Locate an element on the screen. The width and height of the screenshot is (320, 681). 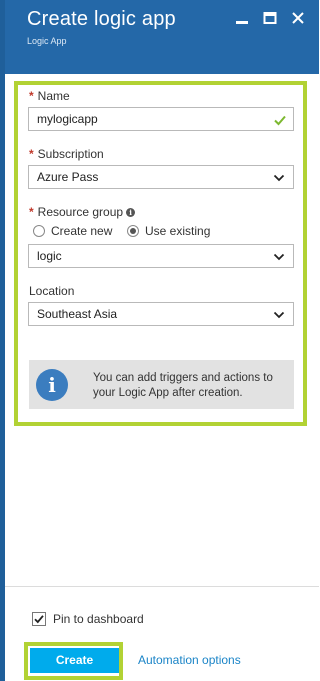
automation-options-link: Automation options is located at coordinates (189, 660).